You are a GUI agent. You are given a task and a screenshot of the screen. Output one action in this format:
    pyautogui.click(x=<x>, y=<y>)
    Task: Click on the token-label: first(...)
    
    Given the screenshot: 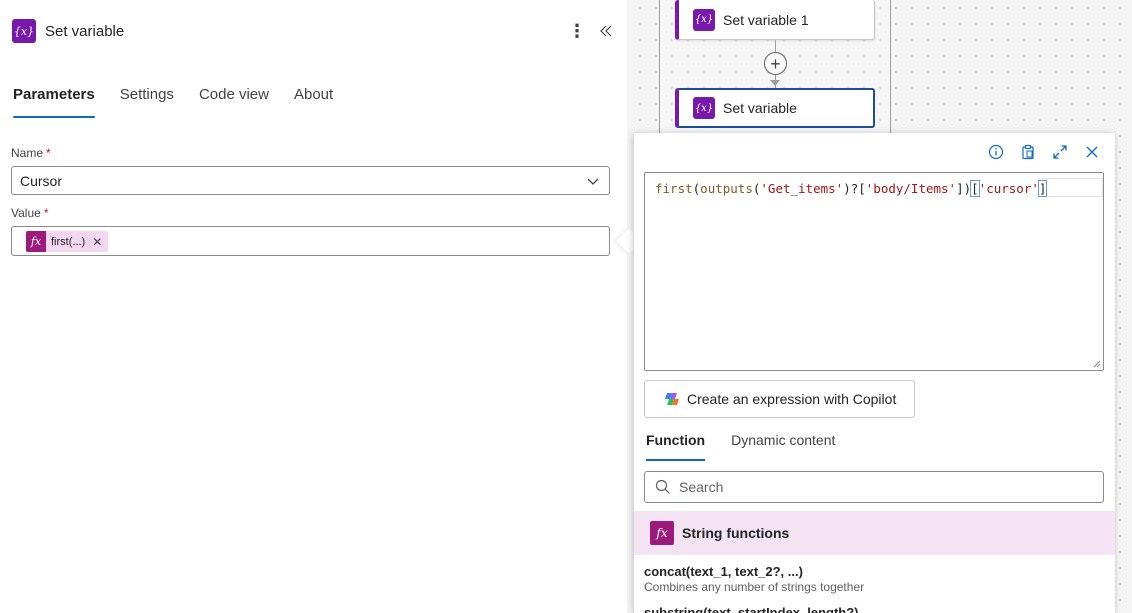 What is the action you would take?
    pyautogui.click(x=68, y=241)
    